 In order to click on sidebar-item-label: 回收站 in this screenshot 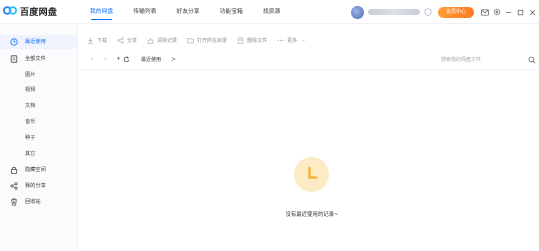, I will do `click(33, 202)`.